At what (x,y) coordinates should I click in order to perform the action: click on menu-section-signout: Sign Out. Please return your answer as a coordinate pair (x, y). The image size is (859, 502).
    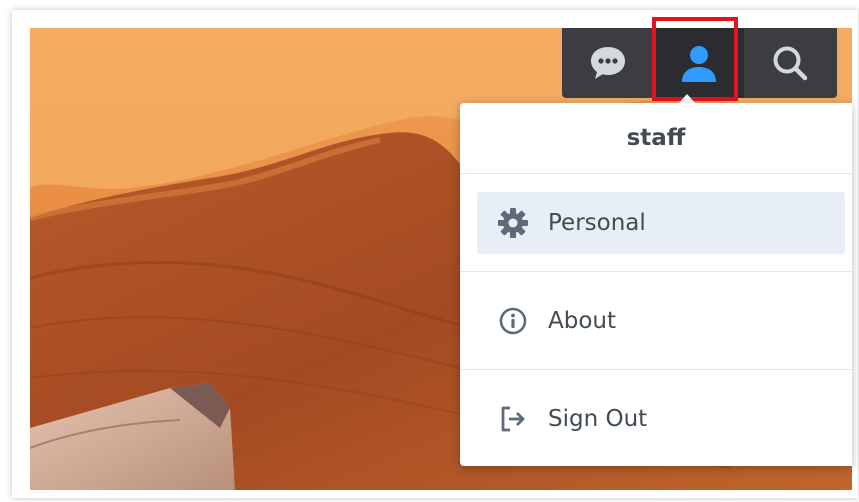
    Looking at the image, I should click on (656, 418).